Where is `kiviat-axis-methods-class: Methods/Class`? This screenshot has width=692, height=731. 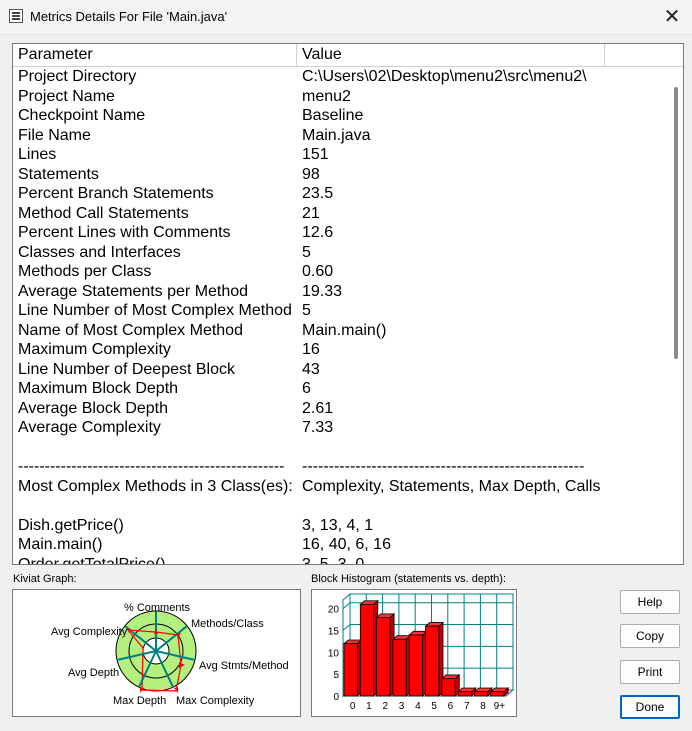 kiviat-axis-methods-class: Methods/Class is located at coordinates (227, 624).